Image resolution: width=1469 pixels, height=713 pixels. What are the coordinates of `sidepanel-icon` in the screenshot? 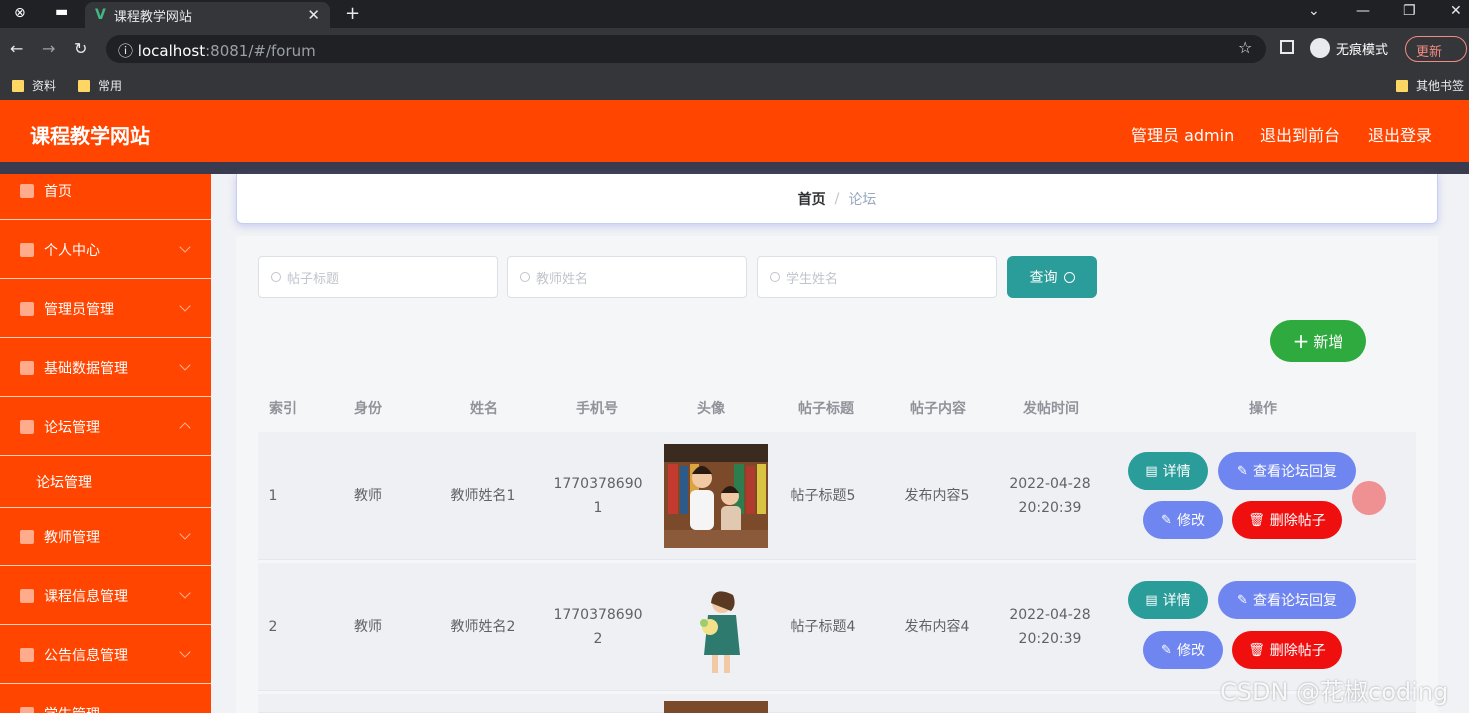 It's located at (1287, 47).